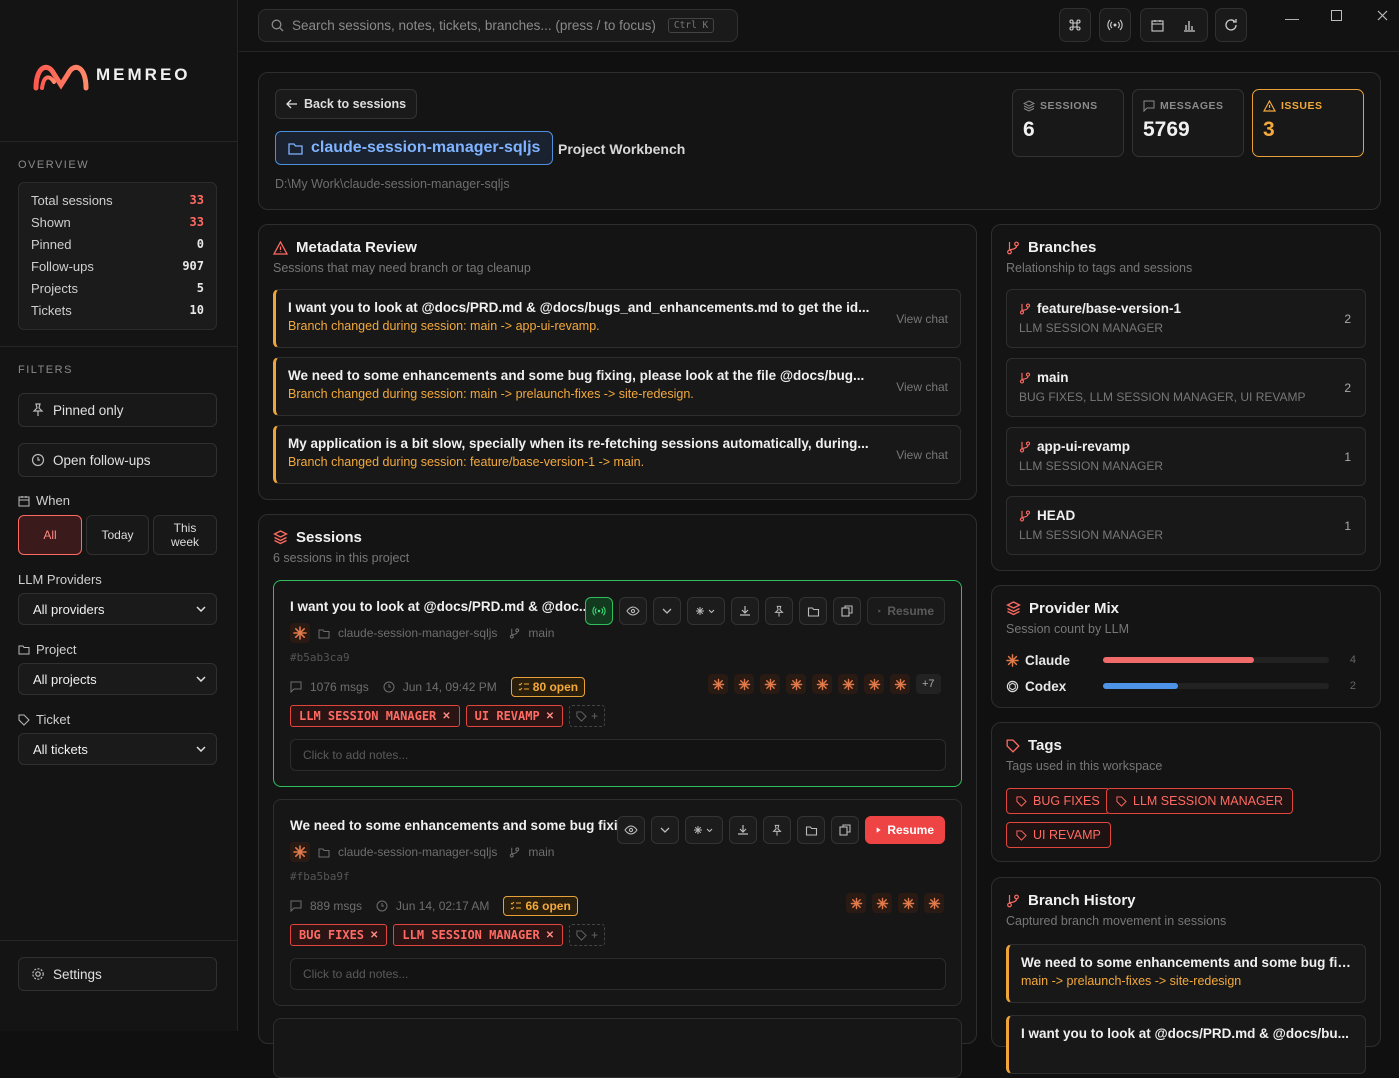 Image resolution: width=1399 pixels, height=1078 pixels. What do you see at coordinates (339, 935) in the screenshot?
I see `tag-chip: BUG FIXES ✕` at bounding box center [339, 935].